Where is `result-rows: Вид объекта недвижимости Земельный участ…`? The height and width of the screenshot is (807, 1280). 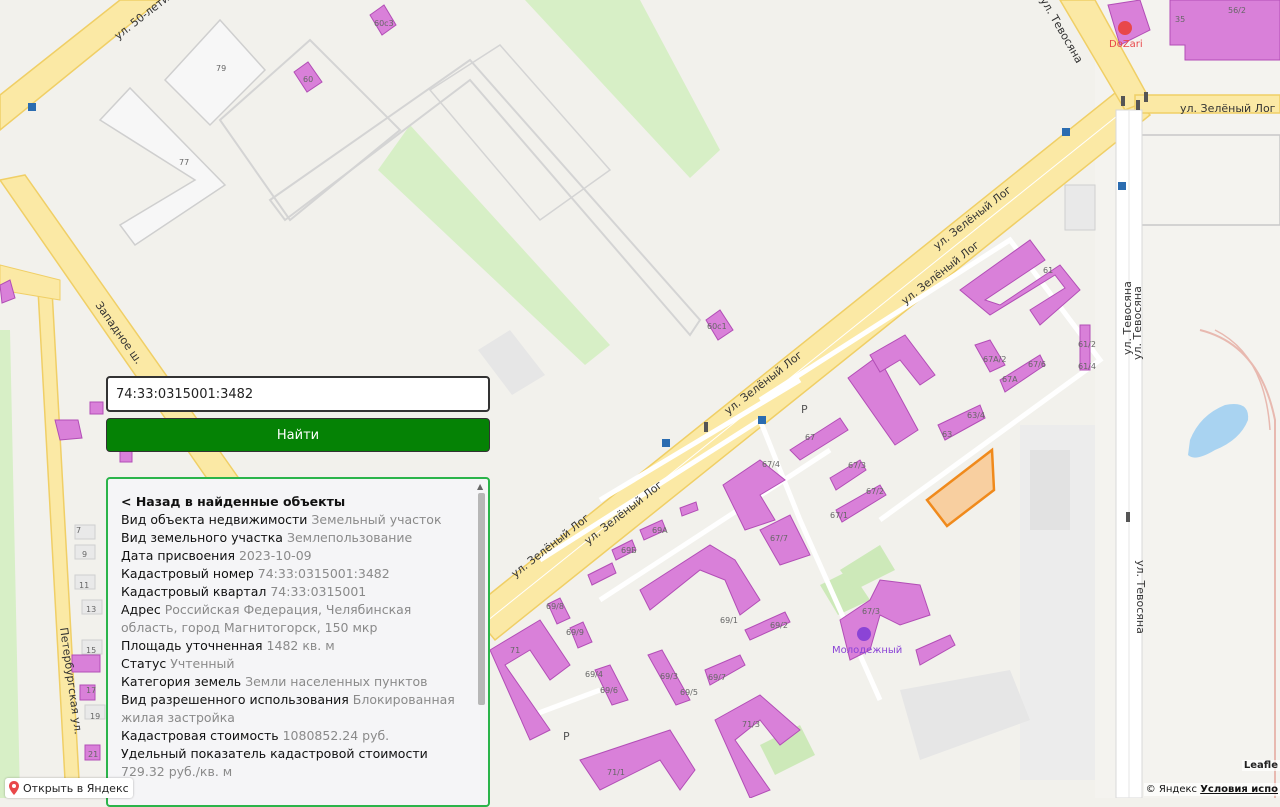 result-rows: Вид объекта недвижимости Земельный участ… is located at coordinates (291, 646).